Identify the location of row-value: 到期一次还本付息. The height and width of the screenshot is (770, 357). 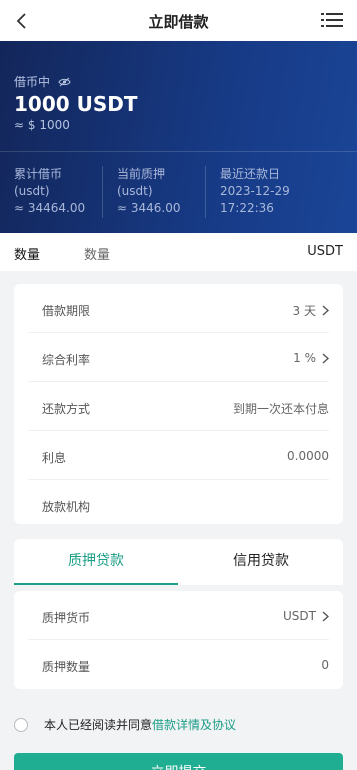
(281, 408).